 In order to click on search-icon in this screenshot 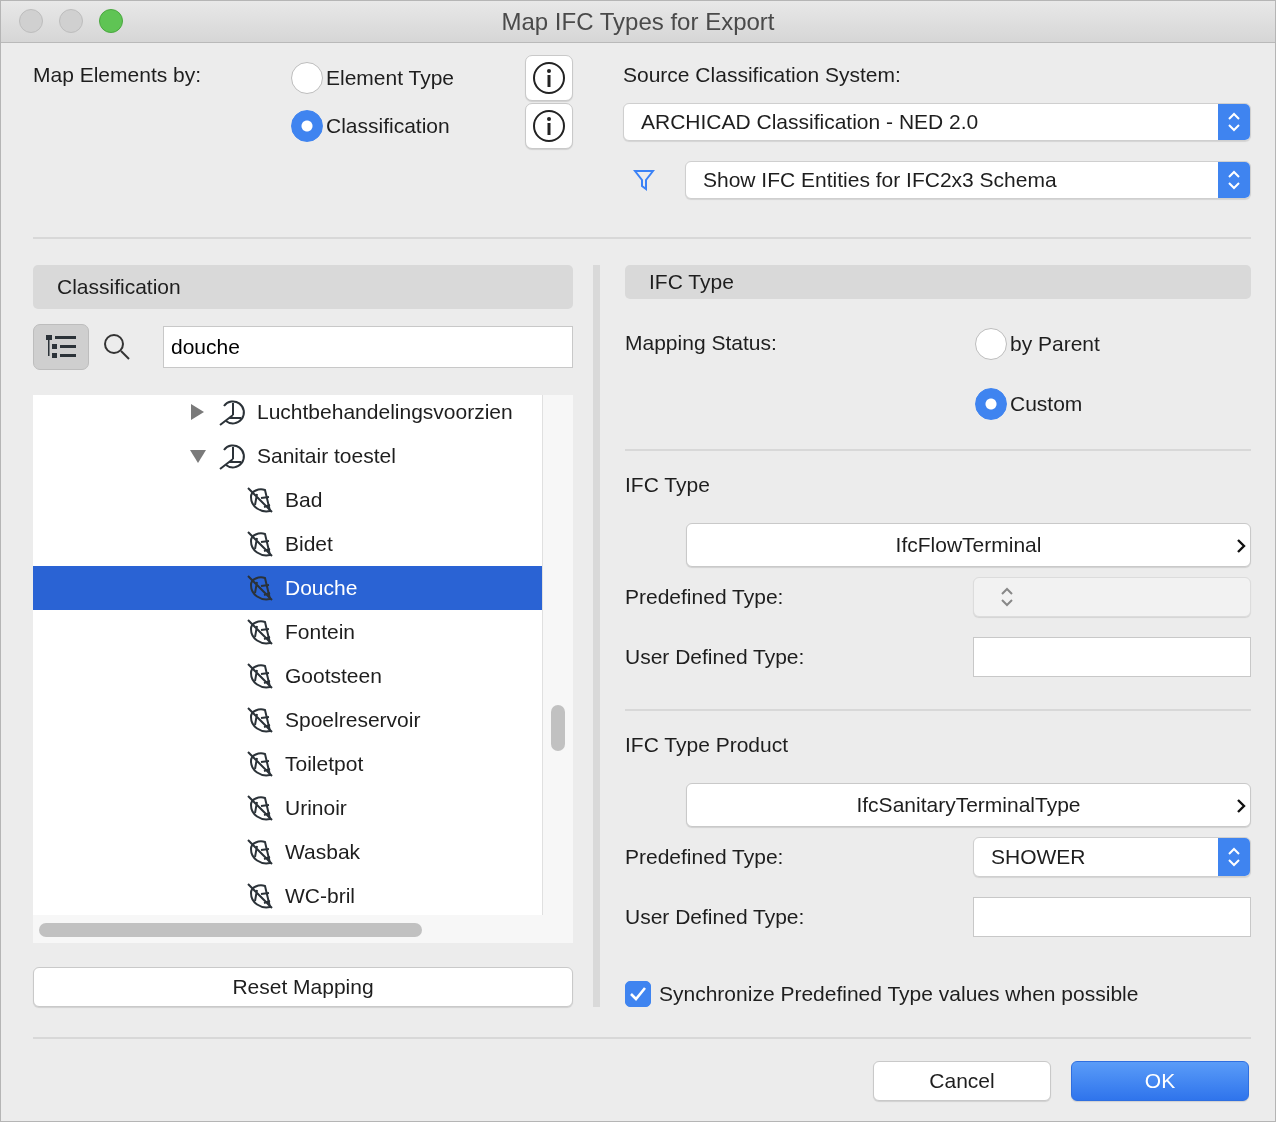, I will do `click(117, 347)`.